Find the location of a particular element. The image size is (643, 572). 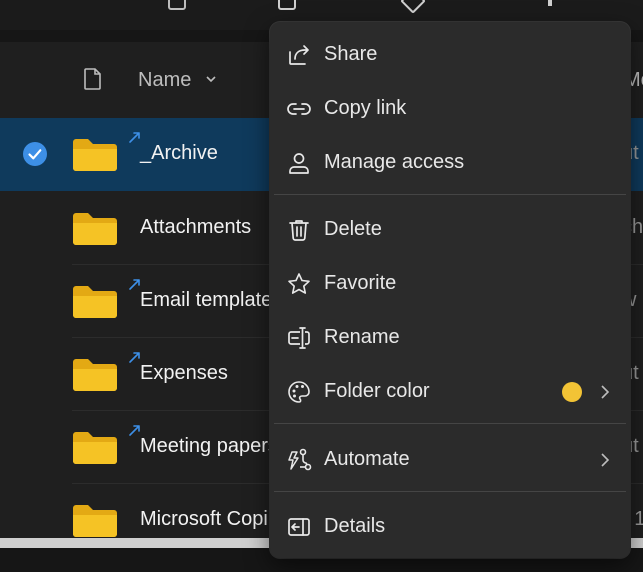

file-name: Microsoft Copilot is located at coordinates (214, 519).